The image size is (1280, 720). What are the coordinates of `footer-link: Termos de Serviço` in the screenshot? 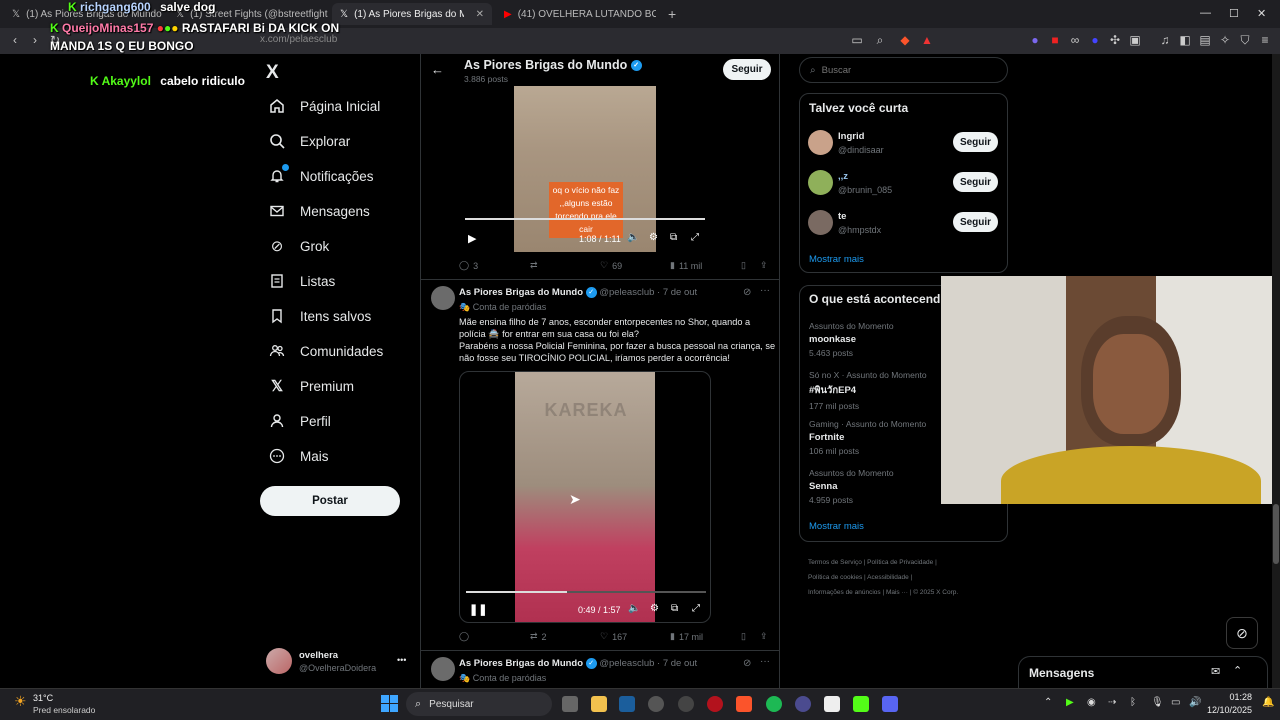 It's located at (835, 562).